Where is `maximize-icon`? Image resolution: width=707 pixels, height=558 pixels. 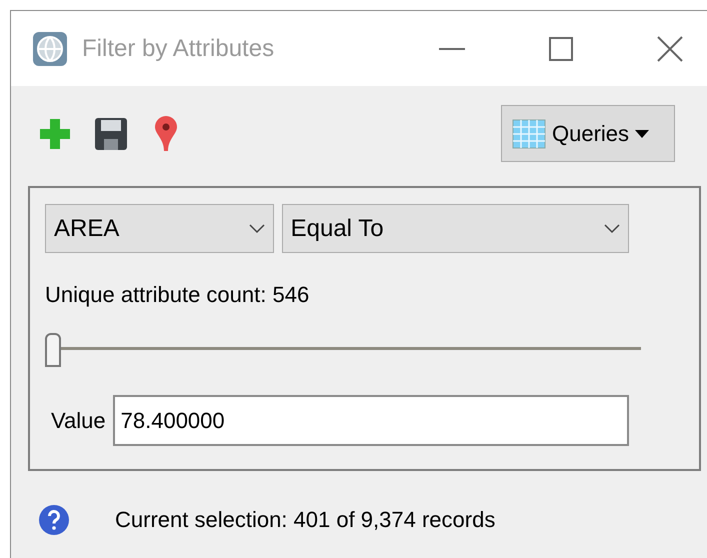
maximize-icon is located at coordinates (561, 48).